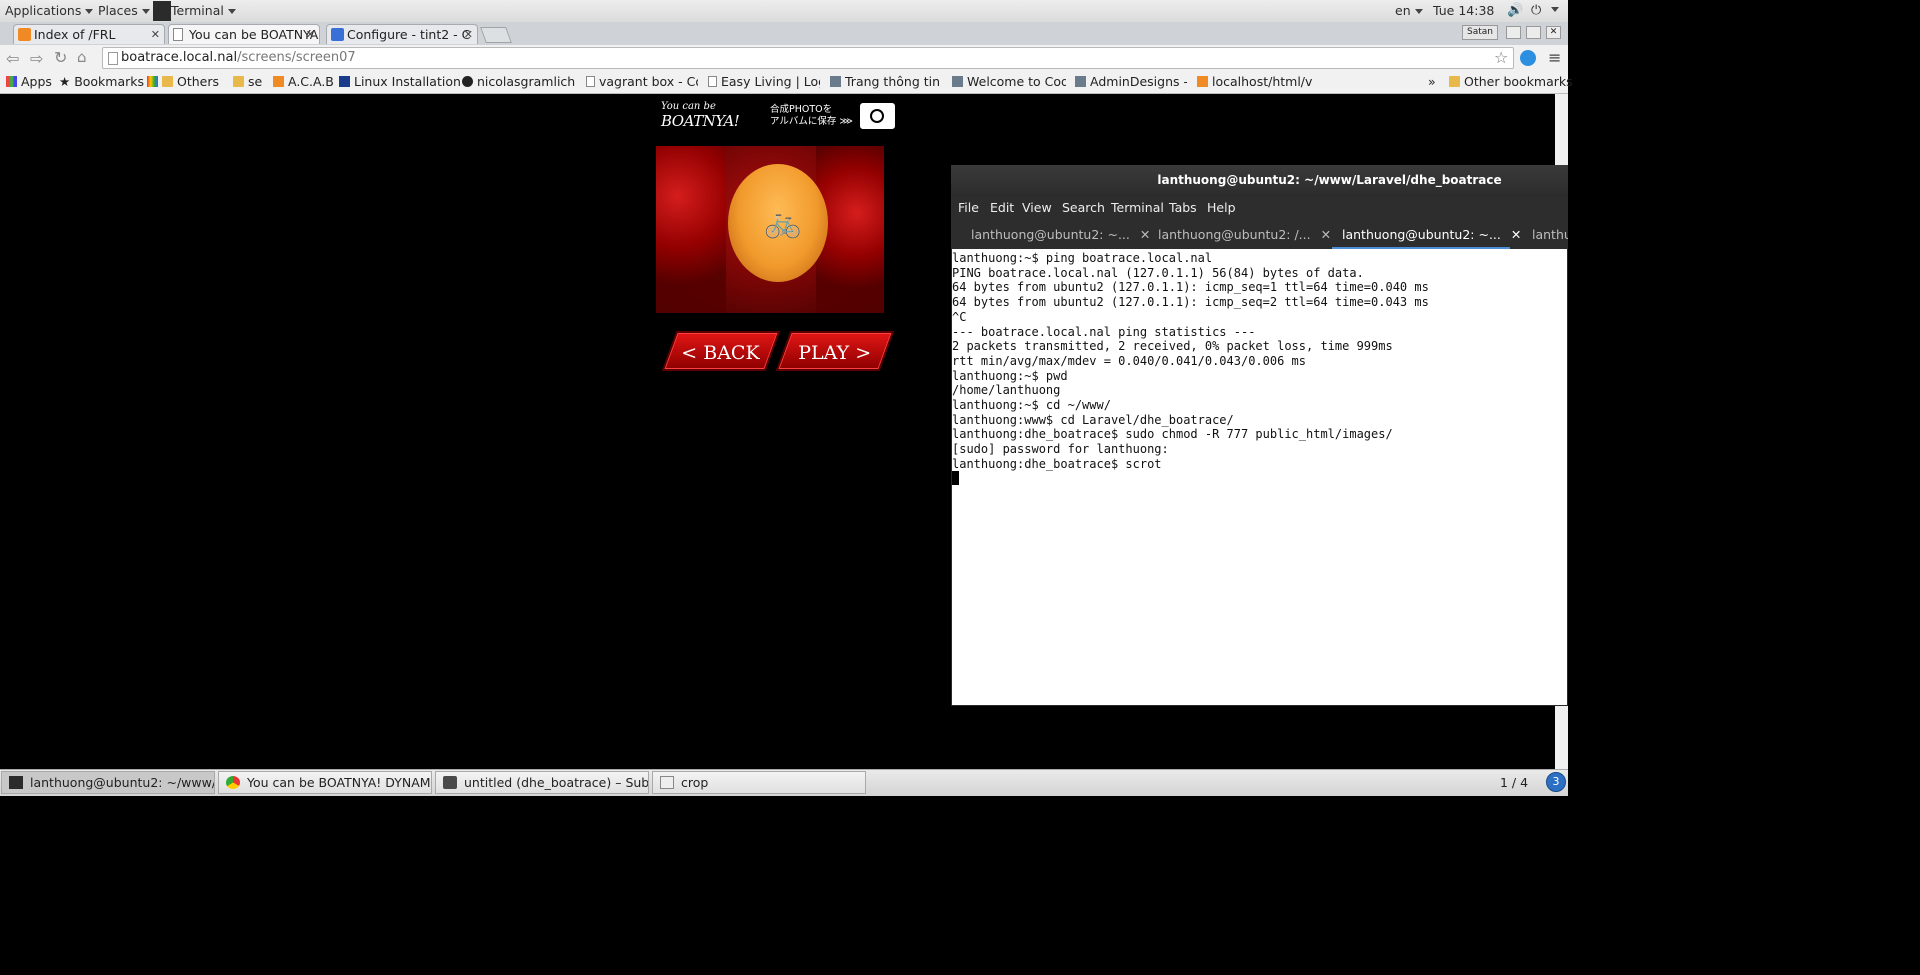 Image resolution: width=1920 pixels, height=975 pixels. I want to click on menu-tabs: Tabs, so click(1183, 208).